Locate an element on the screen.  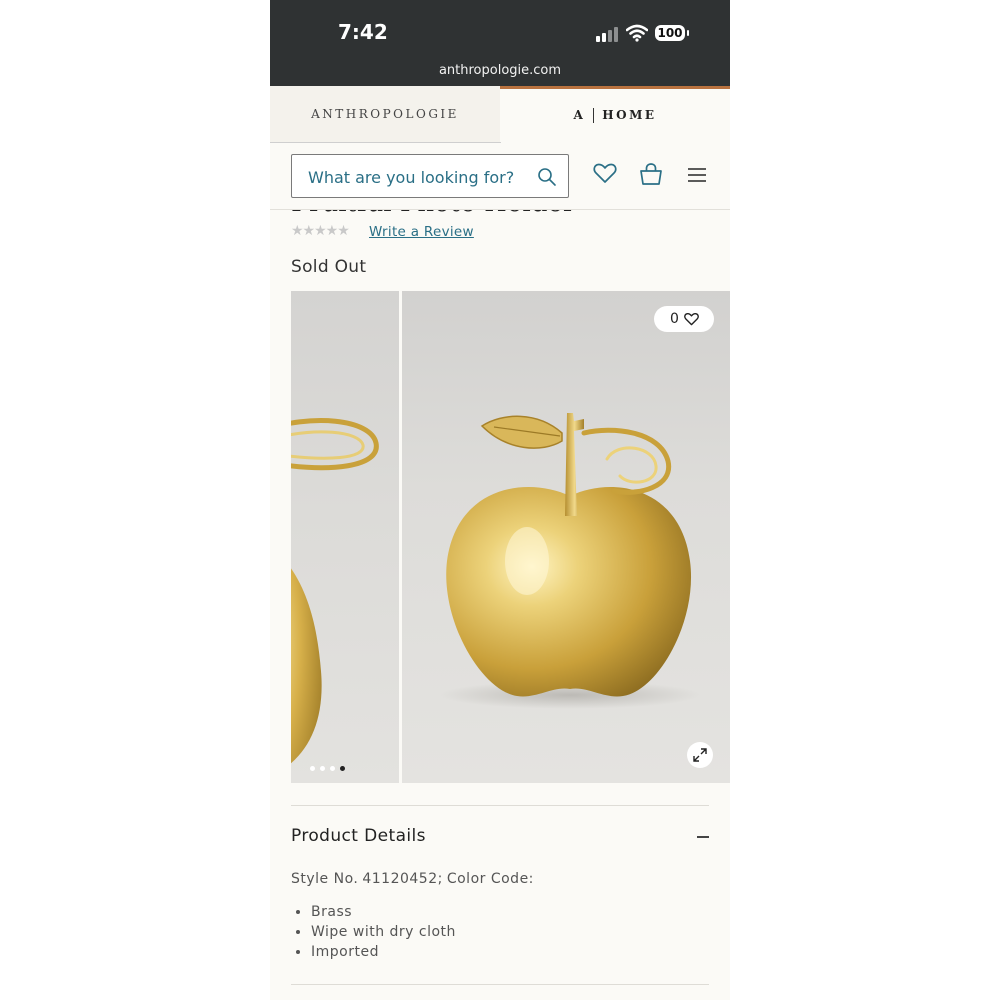
product-details-heading: Product Details is located at coordinates (358, 836).